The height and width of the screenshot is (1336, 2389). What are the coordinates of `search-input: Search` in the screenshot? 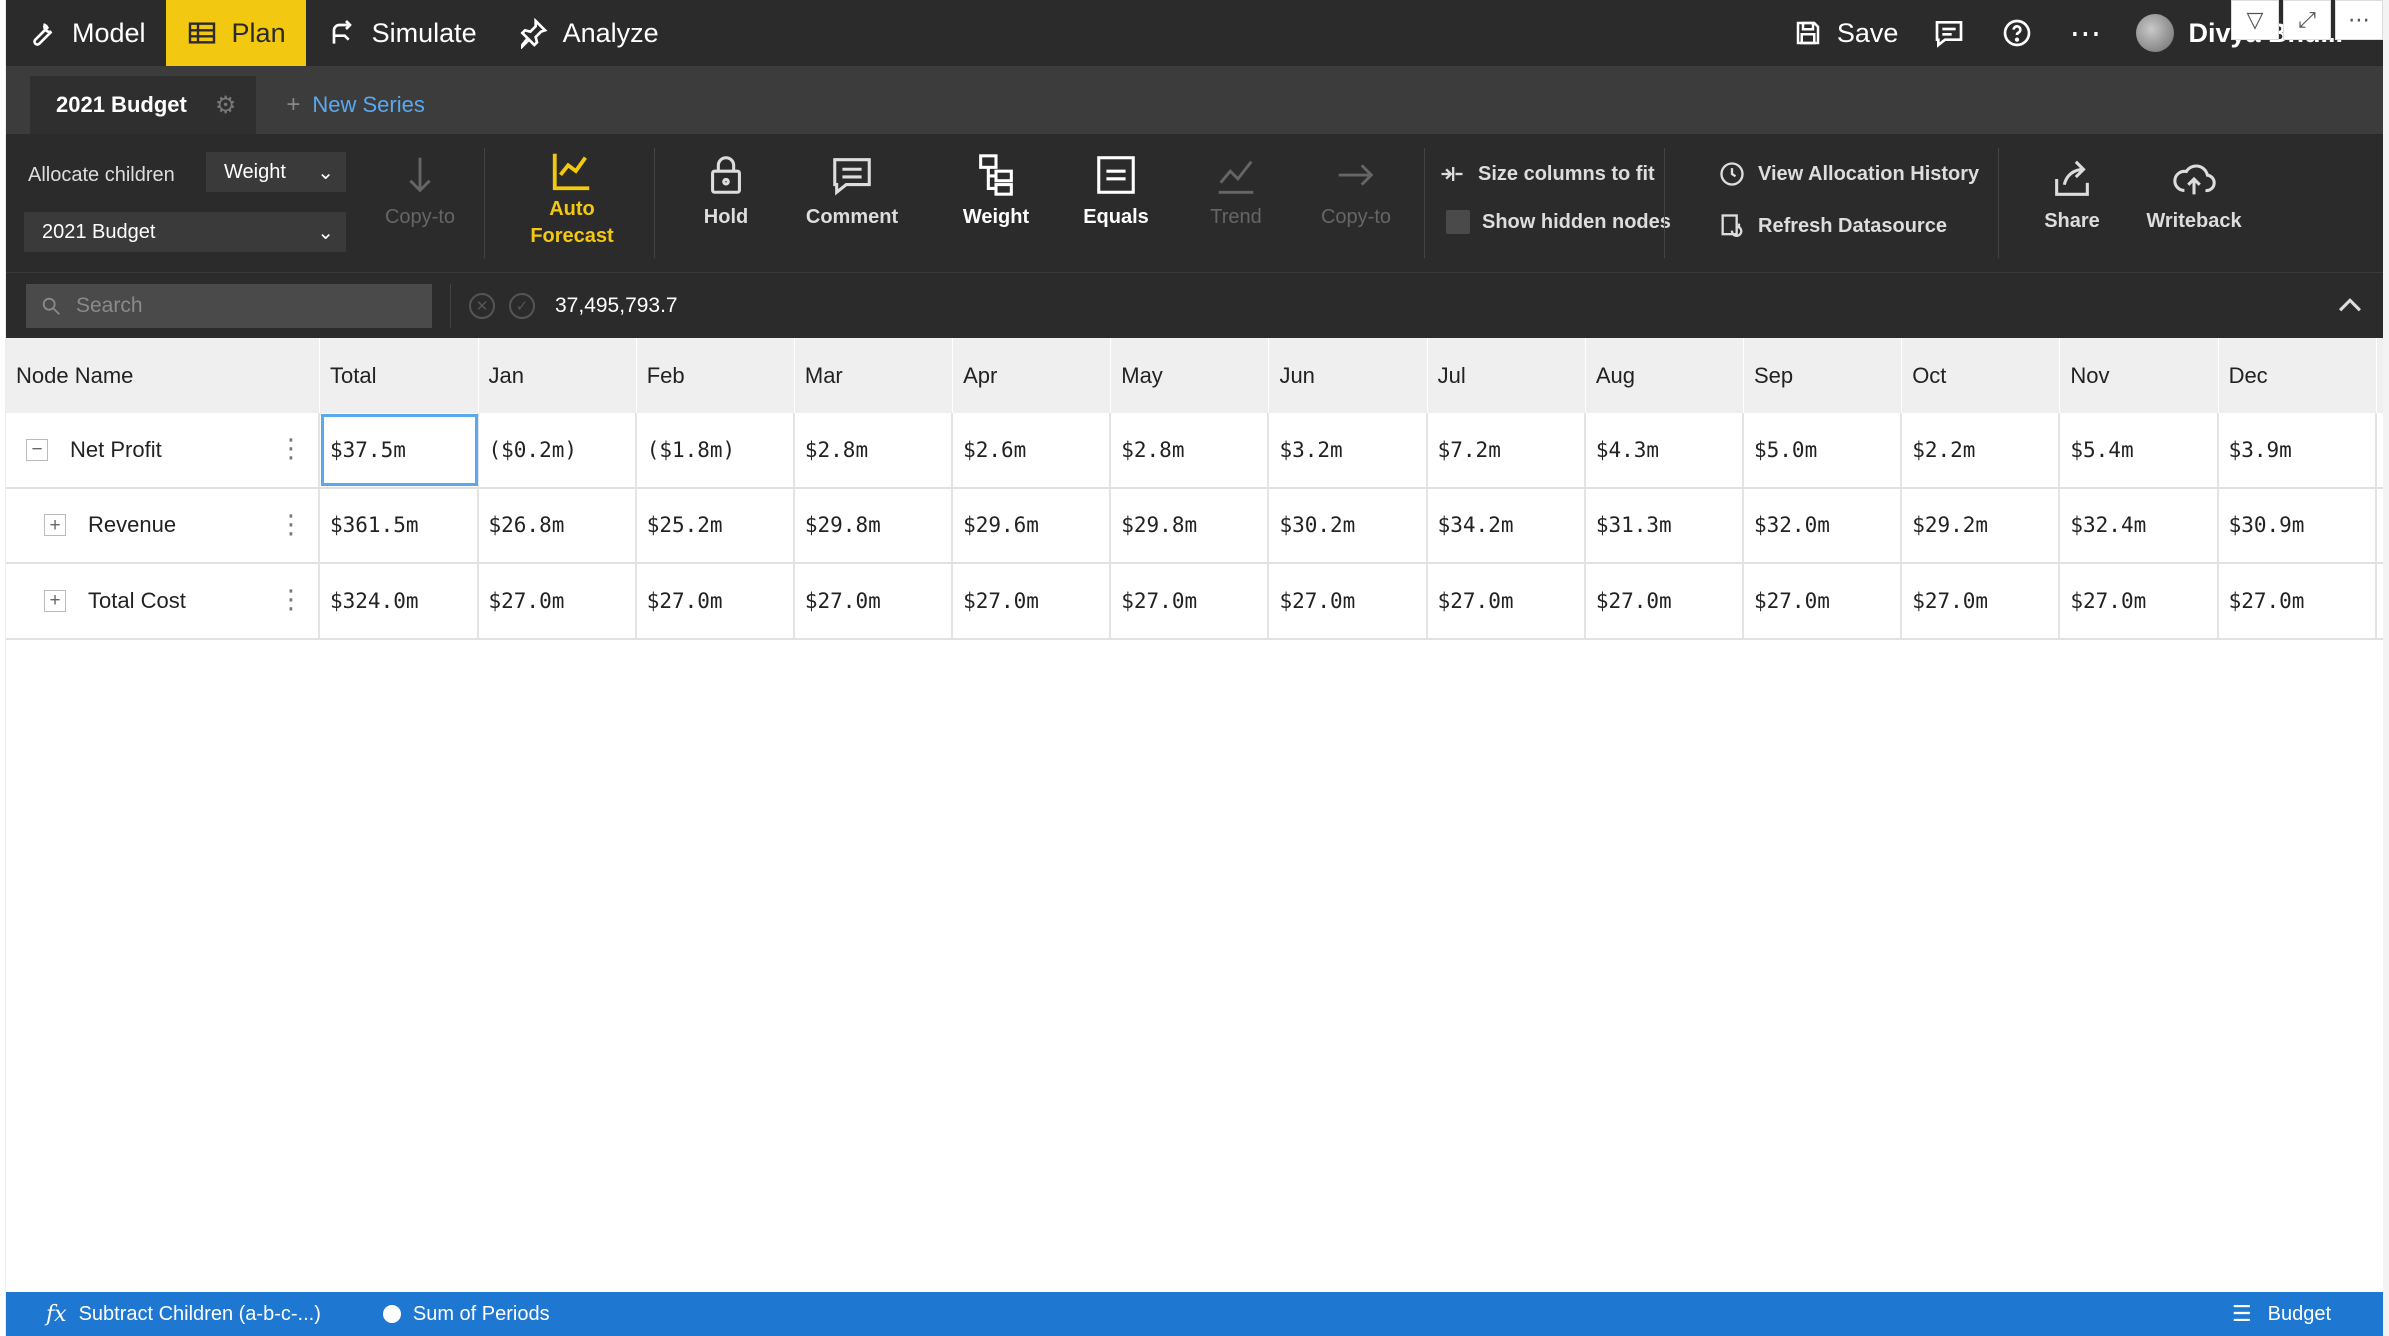 It's located at (229, 305).